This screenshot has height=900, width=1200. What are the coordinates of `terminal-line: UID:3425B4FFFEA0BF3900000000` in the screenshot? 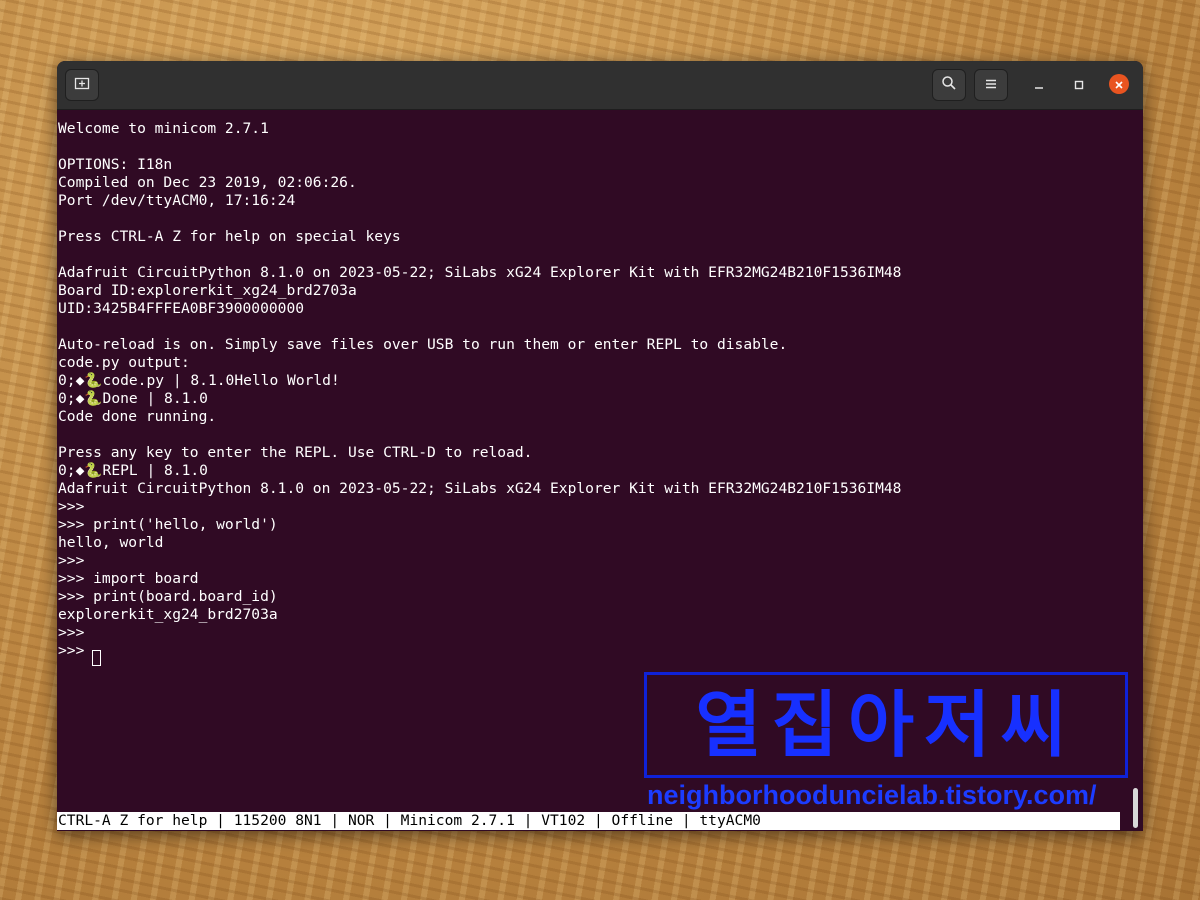 It's located at (181, 309).